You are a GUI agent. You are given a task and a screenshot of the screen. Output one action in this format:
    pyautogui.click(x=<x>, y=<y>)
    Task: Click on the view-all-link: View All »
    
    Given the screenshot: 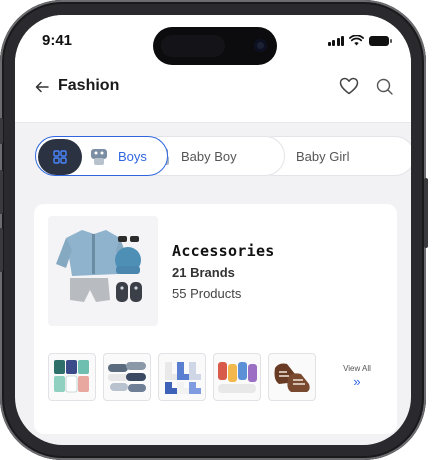 What is the action you would take?
    pyautogui.click(x=357, y=376)
    